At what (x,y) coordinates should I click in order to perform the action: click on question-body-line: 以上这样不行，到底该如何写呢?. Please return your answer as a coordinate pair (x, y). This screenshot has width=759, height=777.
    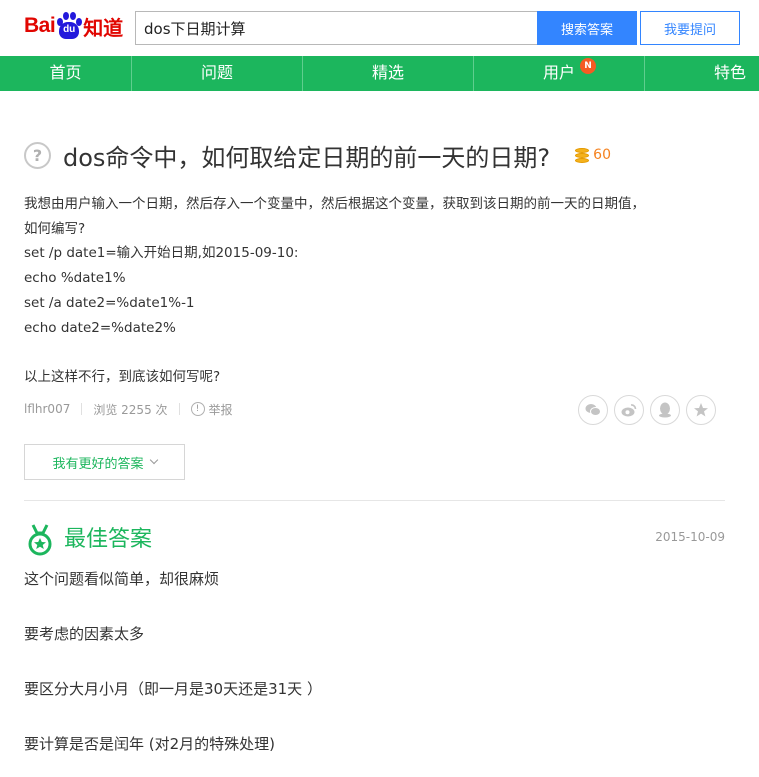
    Looking at the image, I should click on (122, 376).